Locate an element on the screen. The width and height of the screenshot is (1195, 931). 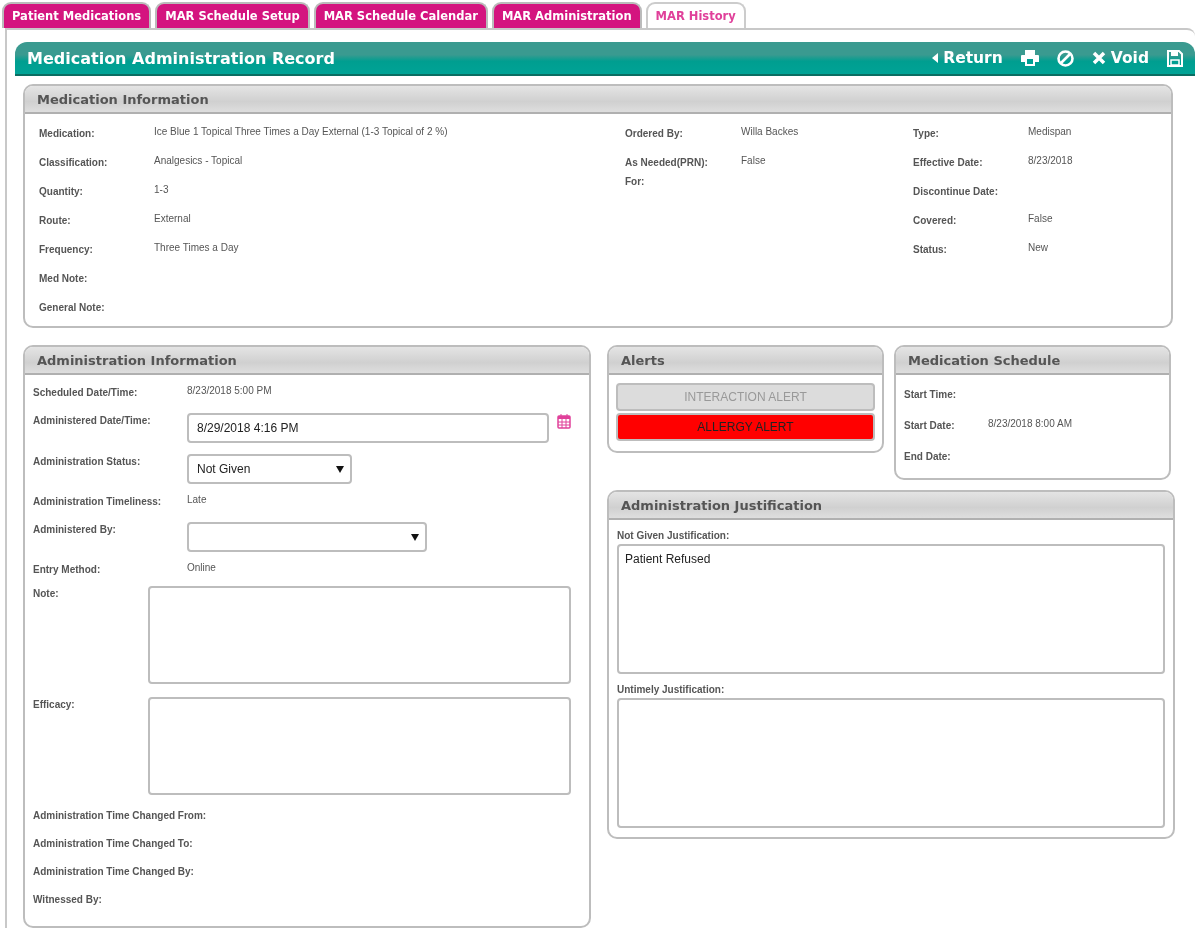
save-button is located at coordinates (1175, 58).